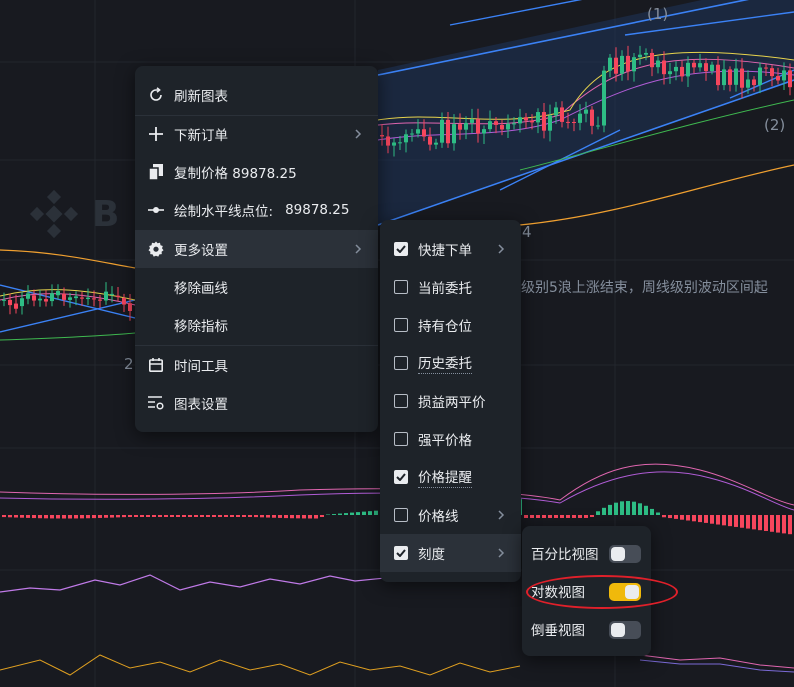 This screenshot has height=687, width=794. I want to click on menu-item-new-order: 下新订单, so click(256, 134).